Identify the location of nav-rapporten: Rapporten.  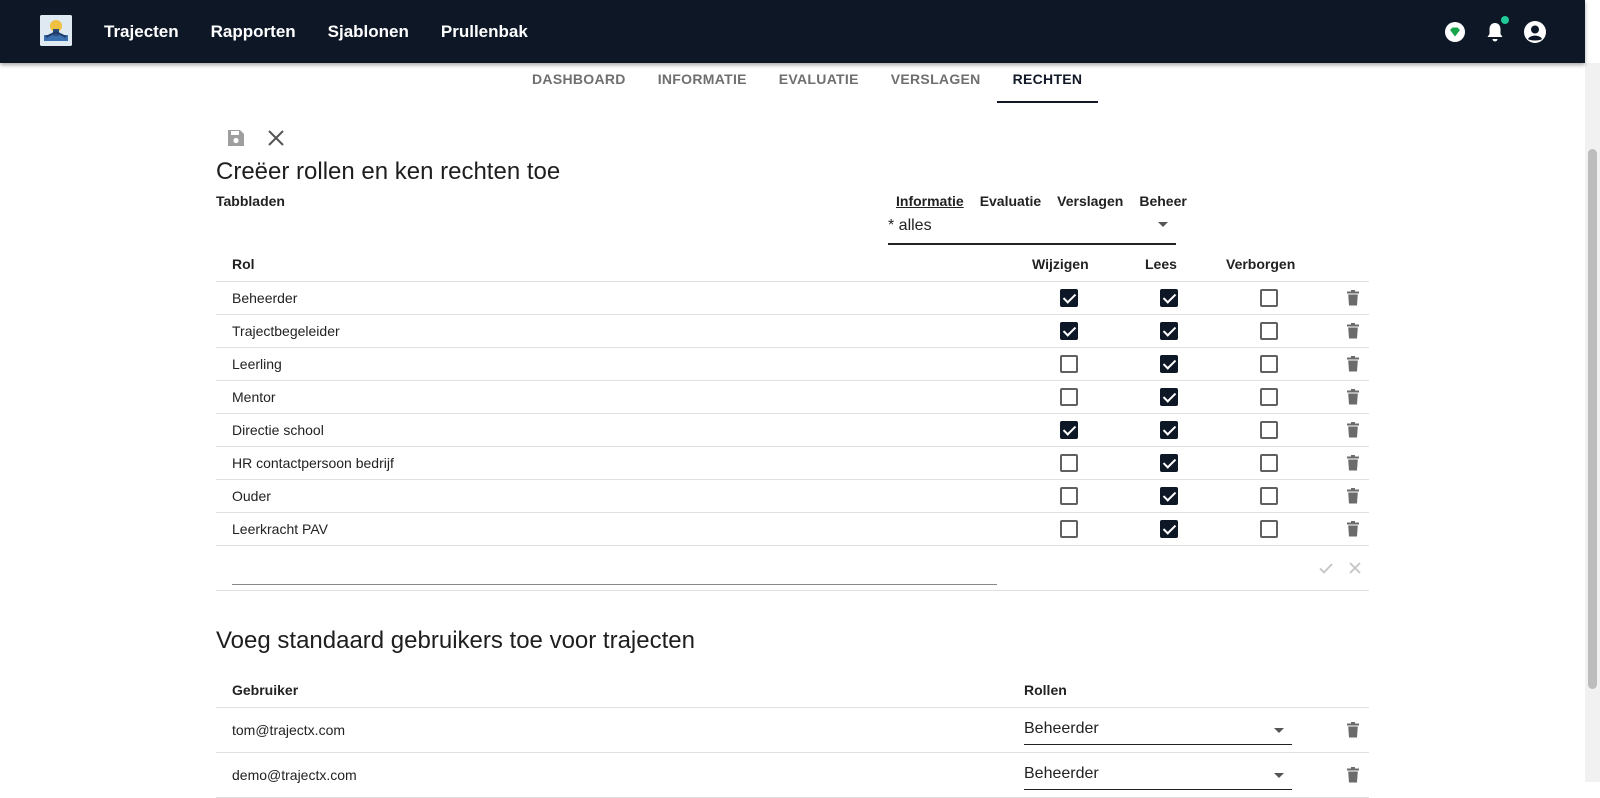
(253, 32).